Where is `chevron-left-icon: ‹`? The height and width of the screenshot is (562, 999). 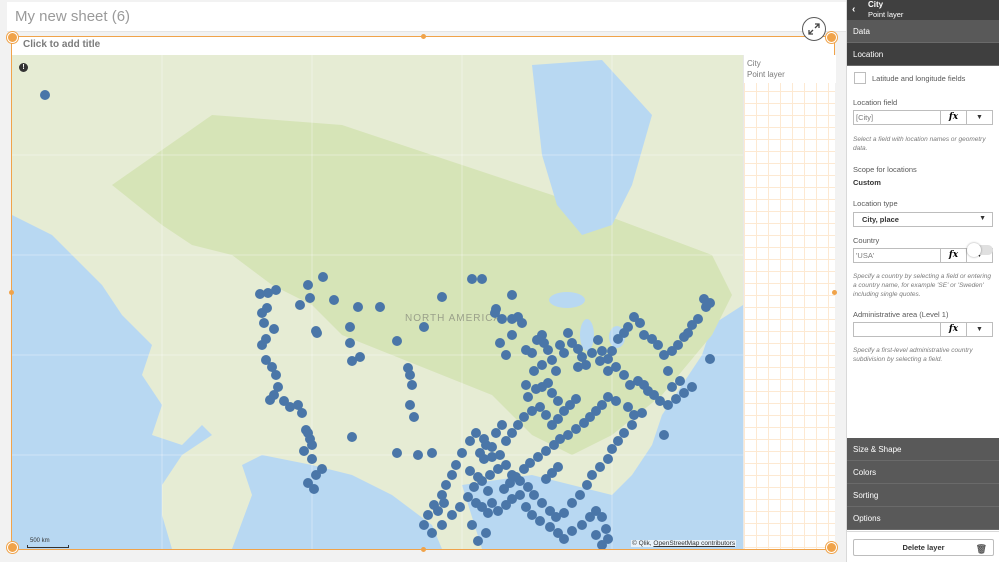
chevron-left-icon: ‹ is located at coordinates (853, 9).